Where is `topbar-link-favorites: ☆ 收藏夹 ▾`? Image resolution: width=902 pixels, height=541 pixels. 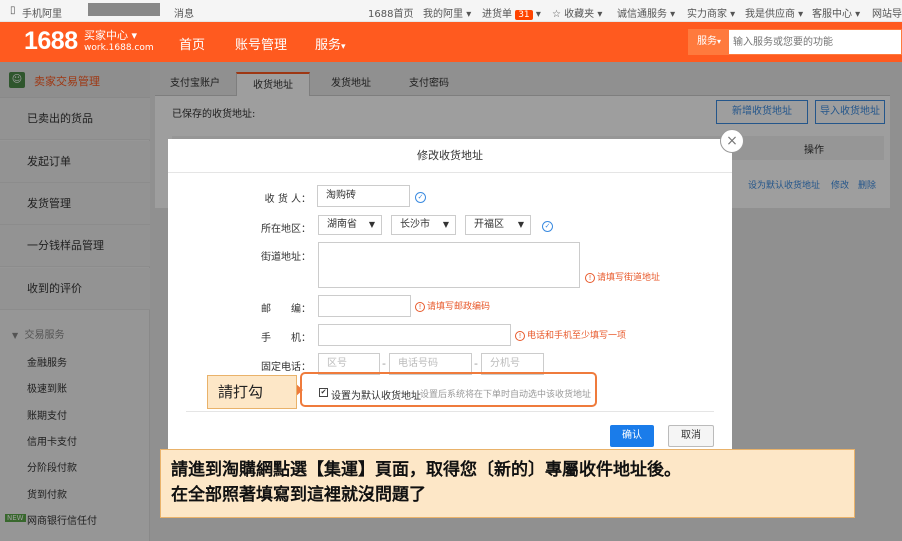
topbar-link-favorites: ☆ 收藏夹 ▾ is located at coordinates (577, 12).